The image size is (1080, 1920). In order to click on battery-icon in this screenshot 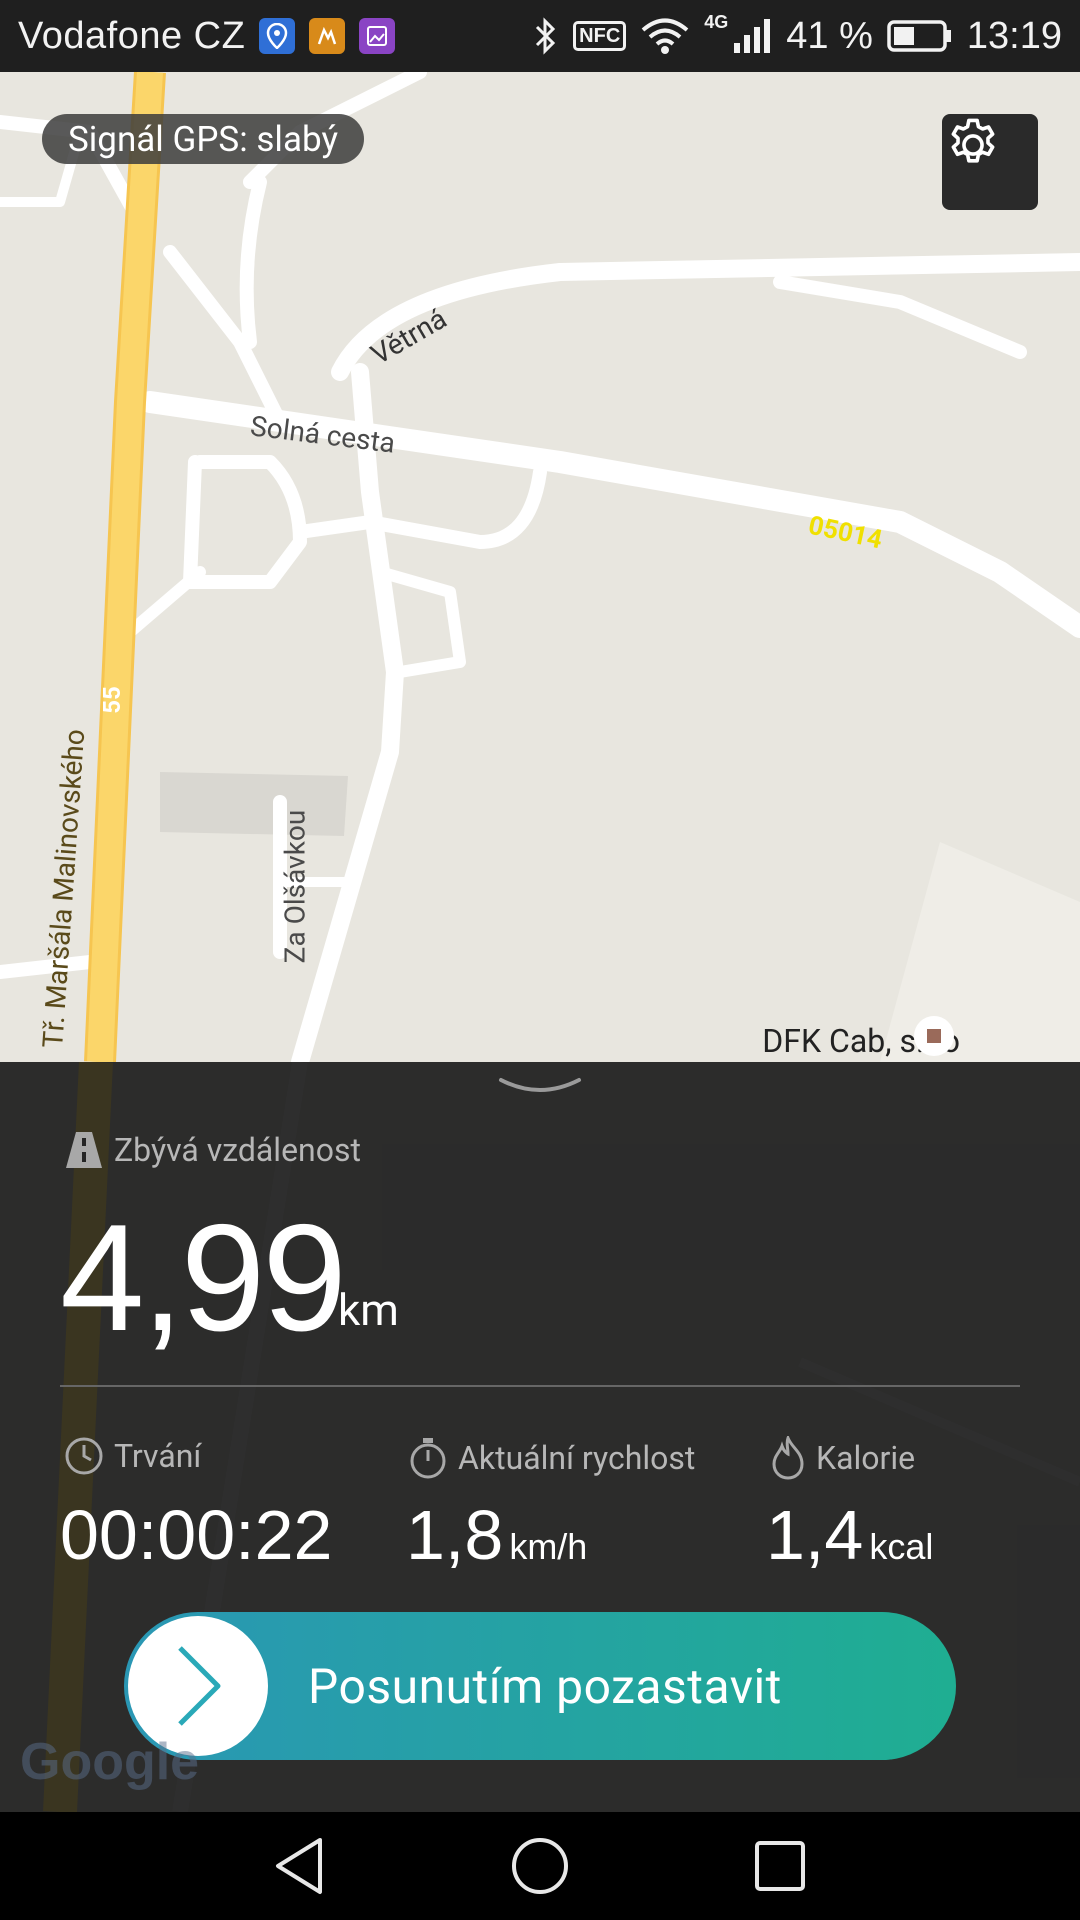, I will do `click(919, 36)`.